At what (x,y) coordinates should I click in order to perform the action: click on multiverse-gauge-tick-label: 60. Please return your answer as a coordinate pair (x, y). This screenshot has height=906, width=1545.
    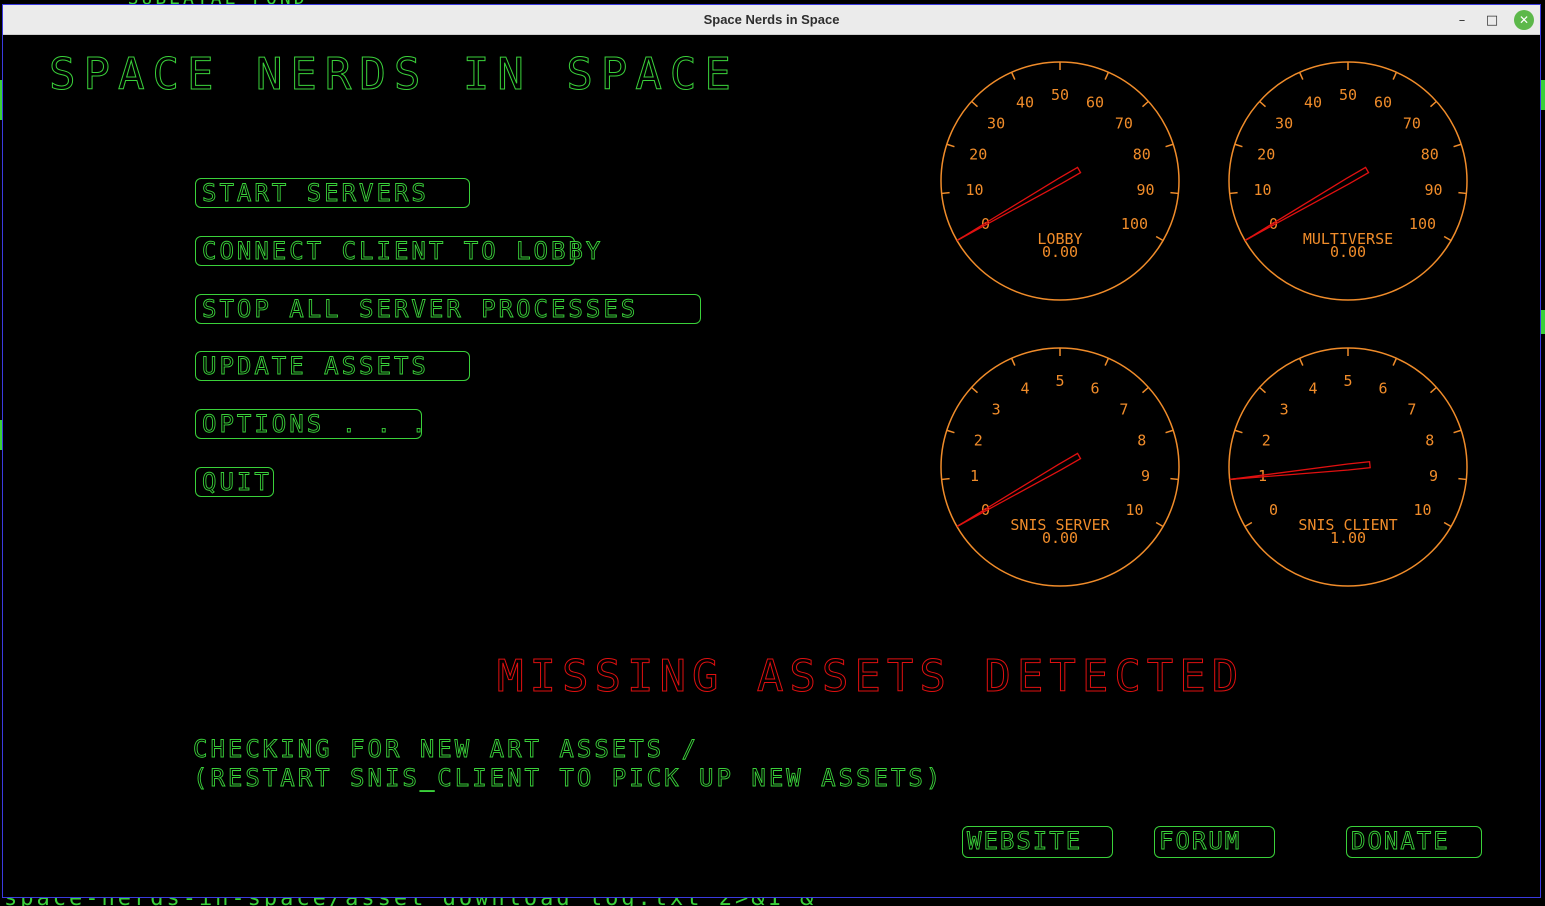
    Looking at the image, I should click on (1383, 102).